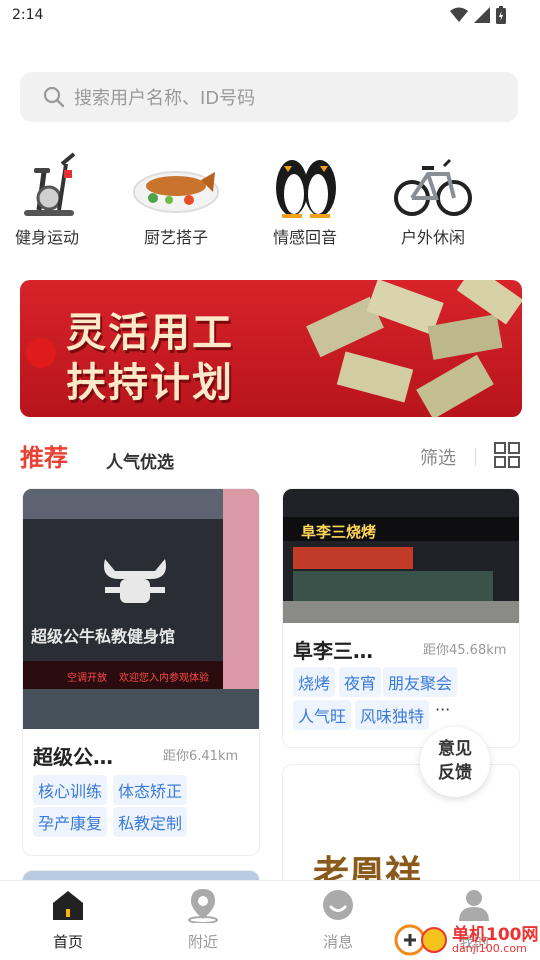 The height and width of the screenshot is (960, 540). Describe the element at coordinates (269, 97) in the screenshot. I see `search-input: 搜索用户名称、ID号码` at that location.